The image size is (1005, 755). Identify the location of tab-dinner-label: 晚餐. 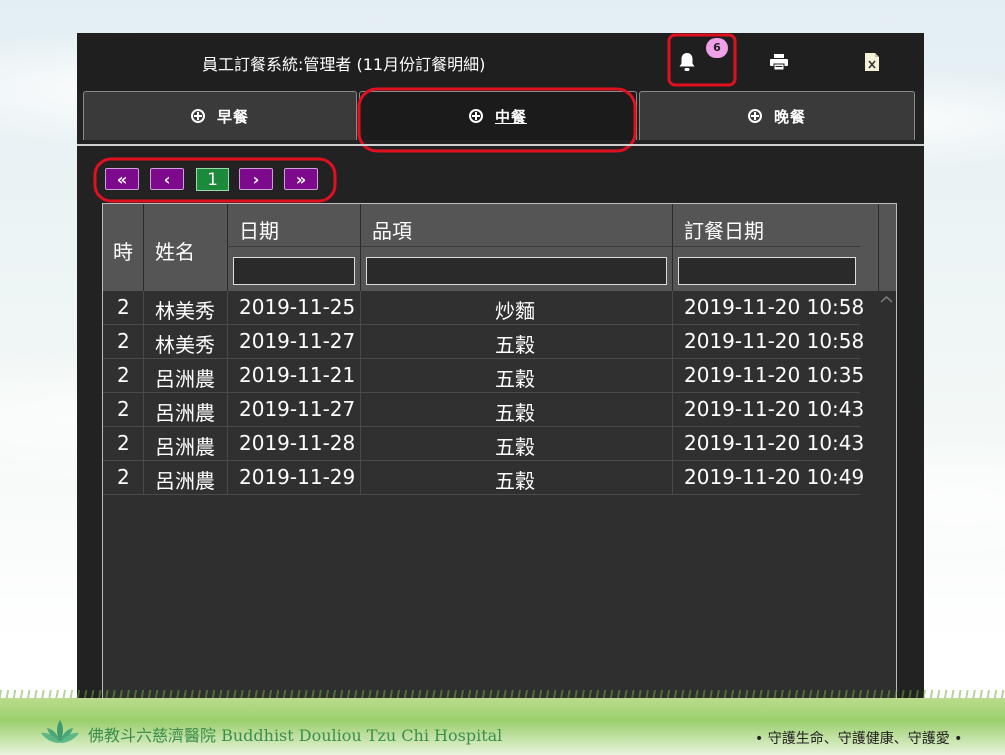
(789, 116).